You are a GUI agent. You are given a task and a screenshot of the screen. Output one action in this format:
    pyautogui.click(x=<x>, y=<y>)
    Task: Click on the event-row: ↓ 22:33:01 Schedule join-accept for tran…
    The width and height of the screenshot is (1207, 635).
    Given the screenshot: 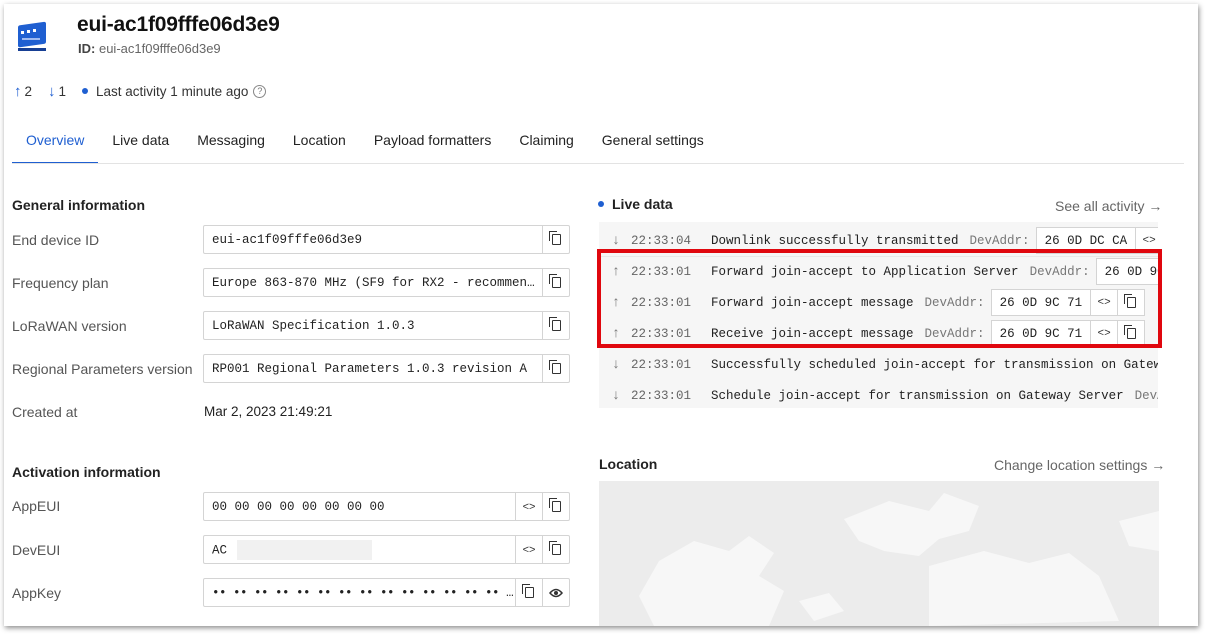 What is the action you would take?
    pyautogui.click(x=878, y=394)
    